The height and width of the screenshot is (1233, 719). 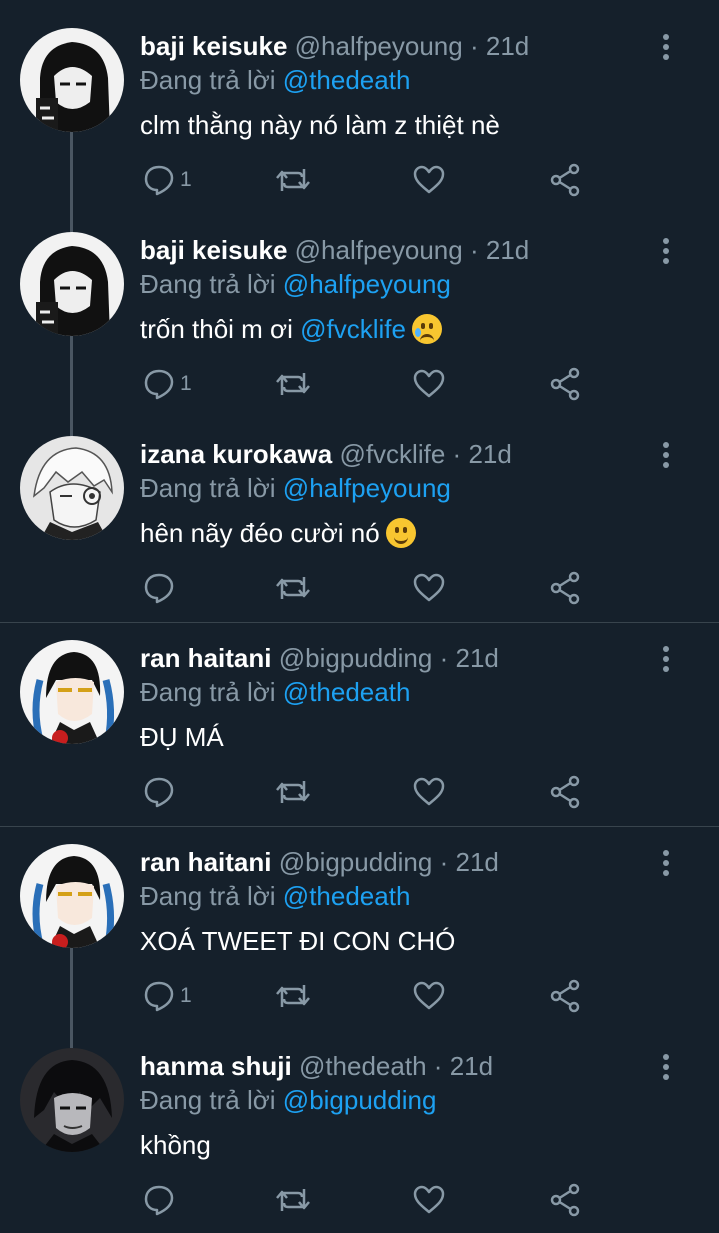 What do you see at coordinates (392, 454) in the screenshot?
I see `author-handle: @fvcklife` at bounding box center [392, 454].